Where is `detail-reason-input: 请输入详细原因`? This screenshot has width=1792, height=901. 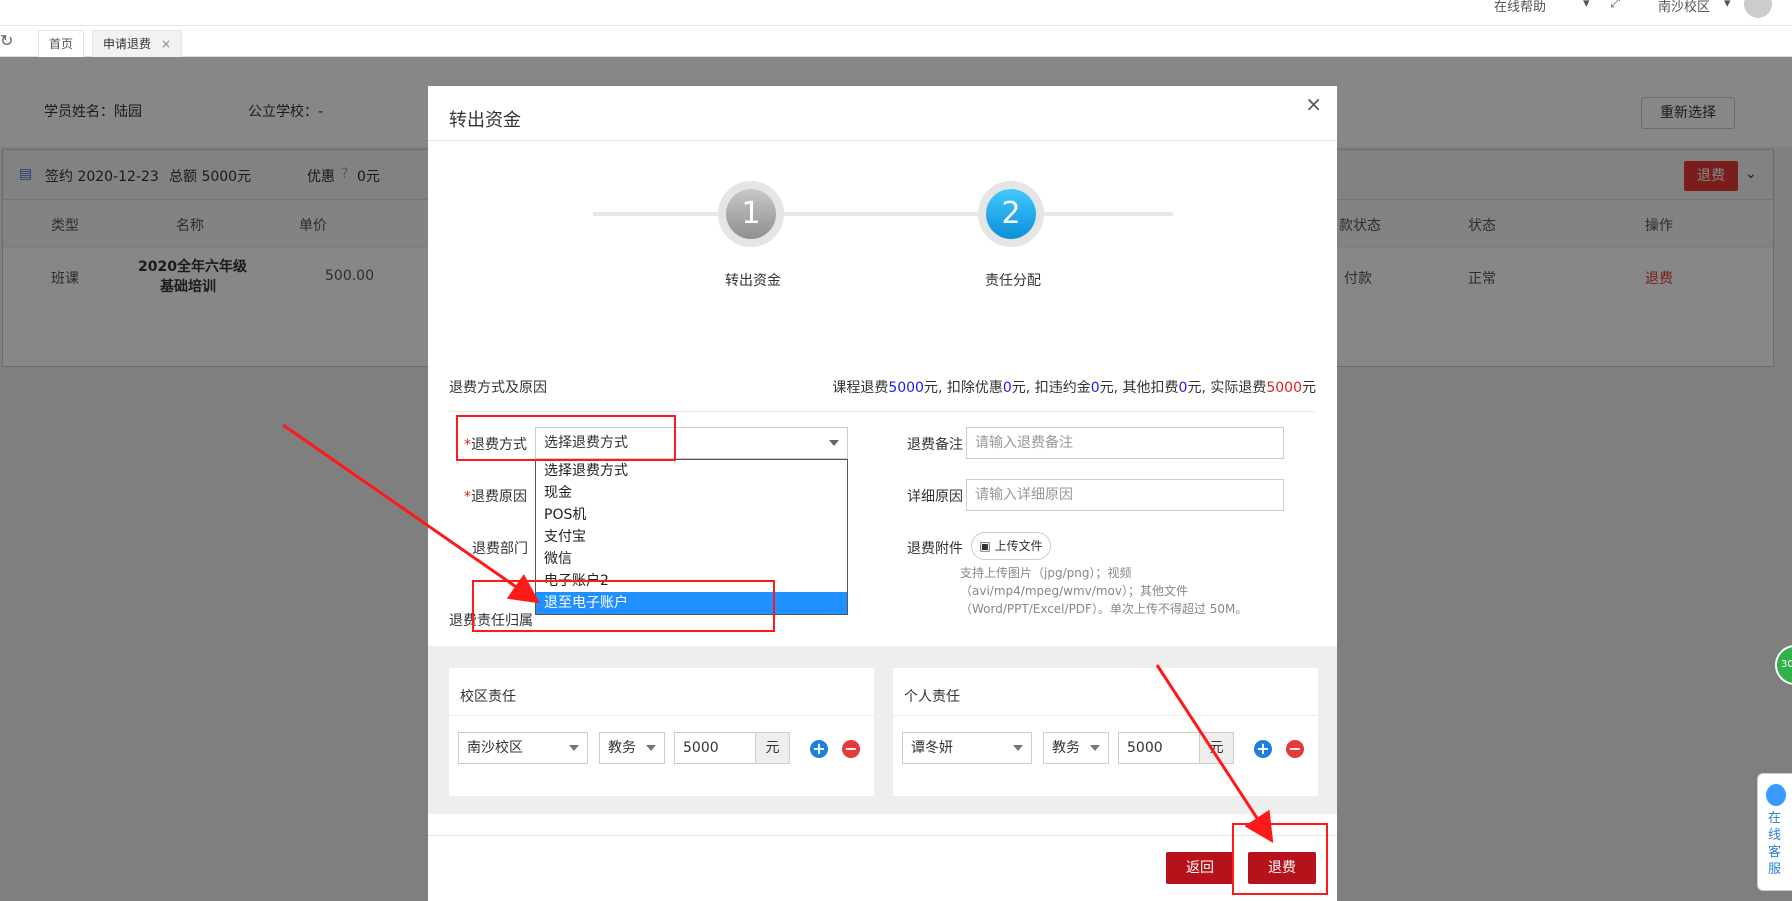 detail-reason-input: 请输入详细原因 is located at coordinates (1125, 495).